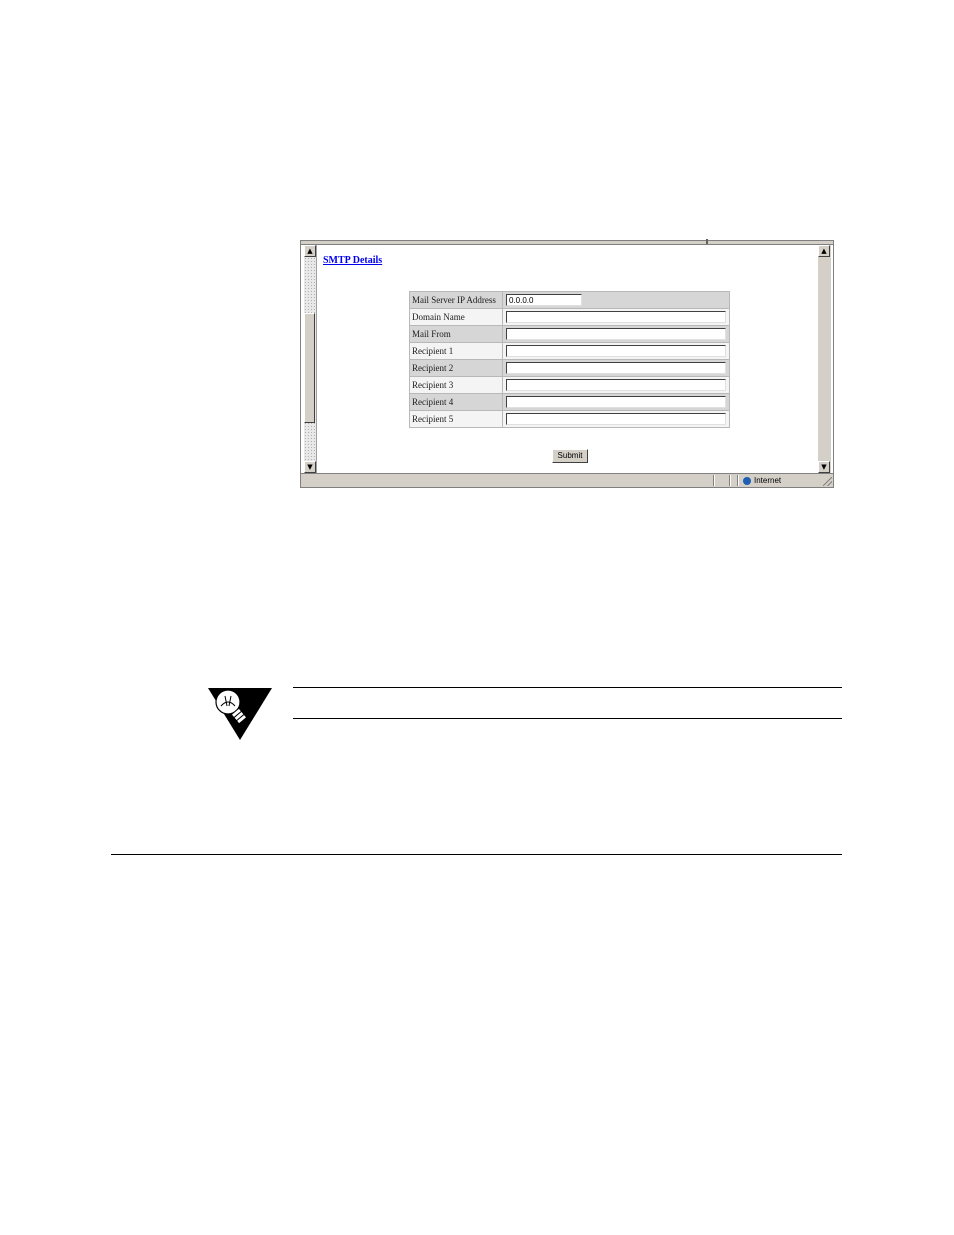 The height and width of the screenshot is (1235, 954). I want to click on left-scroll-thumb, so click(309, 368).